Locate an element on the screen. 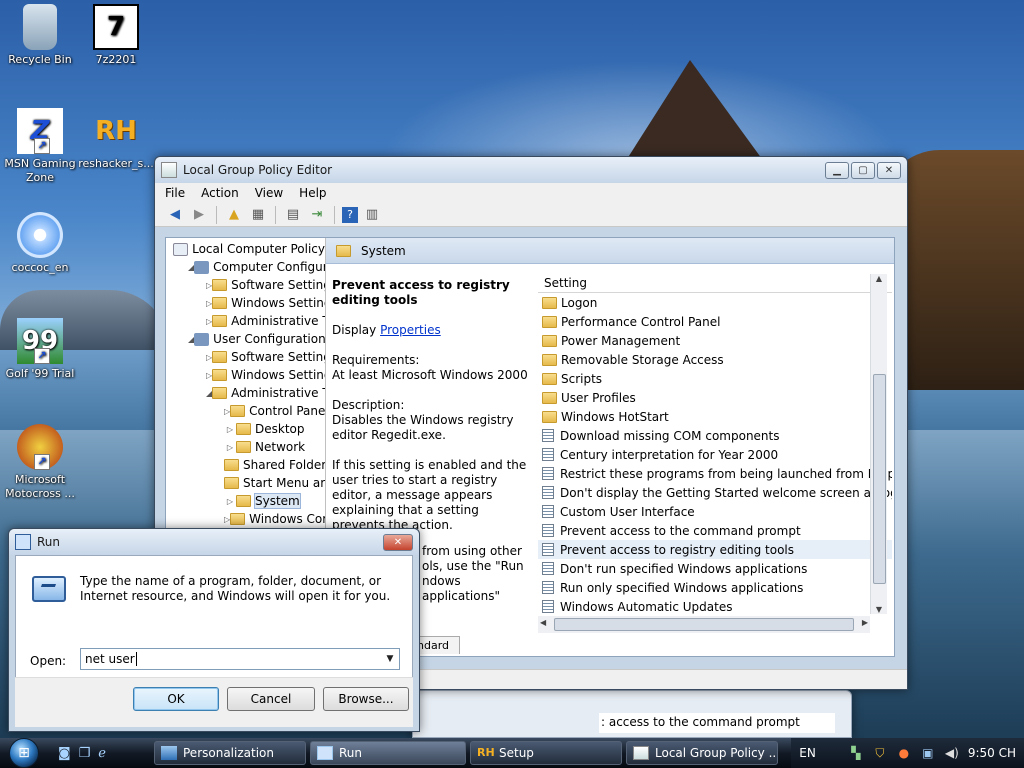 The height and width of the screenshot is (768, 1024). tree-item: ▷ Network is located at coordinates (245, 447).